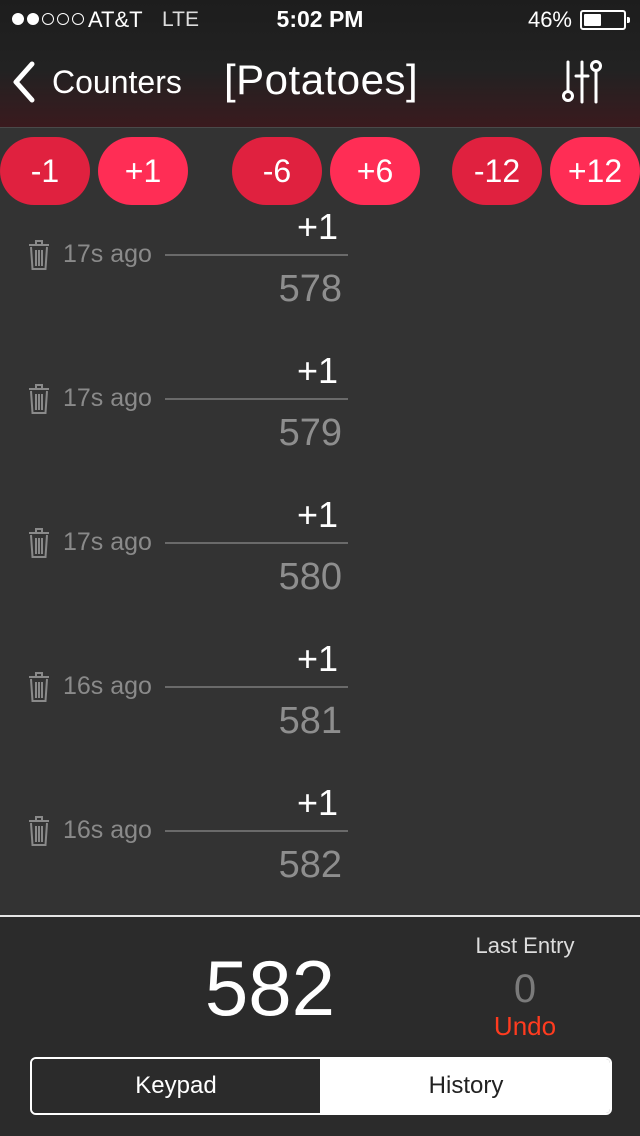  What do you see at coordinates (549, 19) in the screenshot?
I see `battery-percent: 46%` at bounding box center [549, 19].